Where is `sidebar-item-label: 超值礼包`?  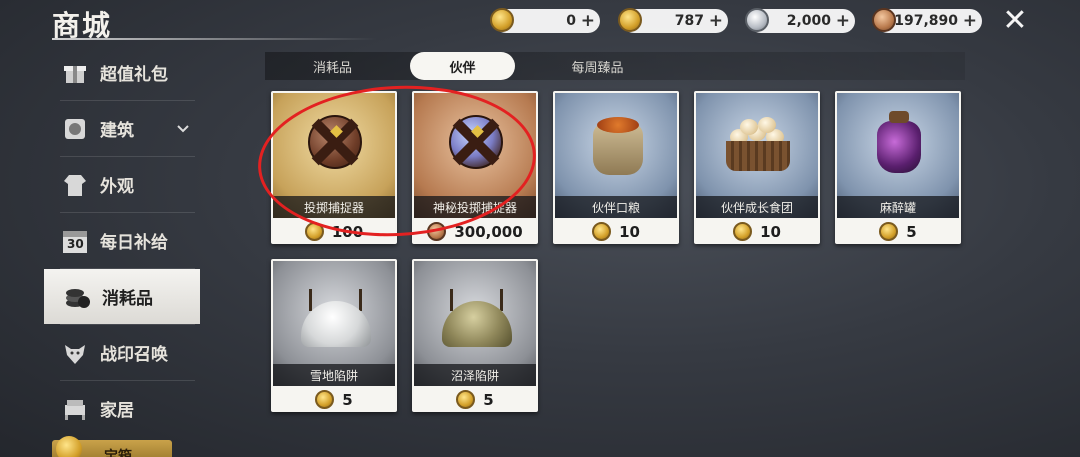 sidebar-item-label: 超值礼包 is located at coordinates (134, 75).